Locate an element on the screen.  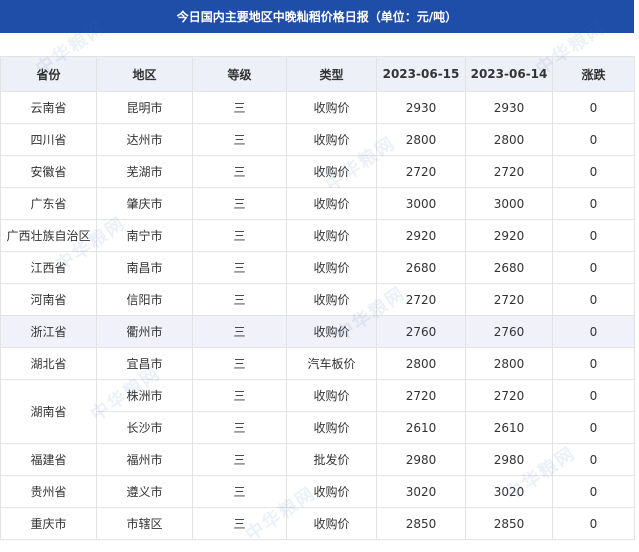
table-row: 安徽省 芜湖市 三 收购价 2720 2720 0 is located at coordinates (317, 171).